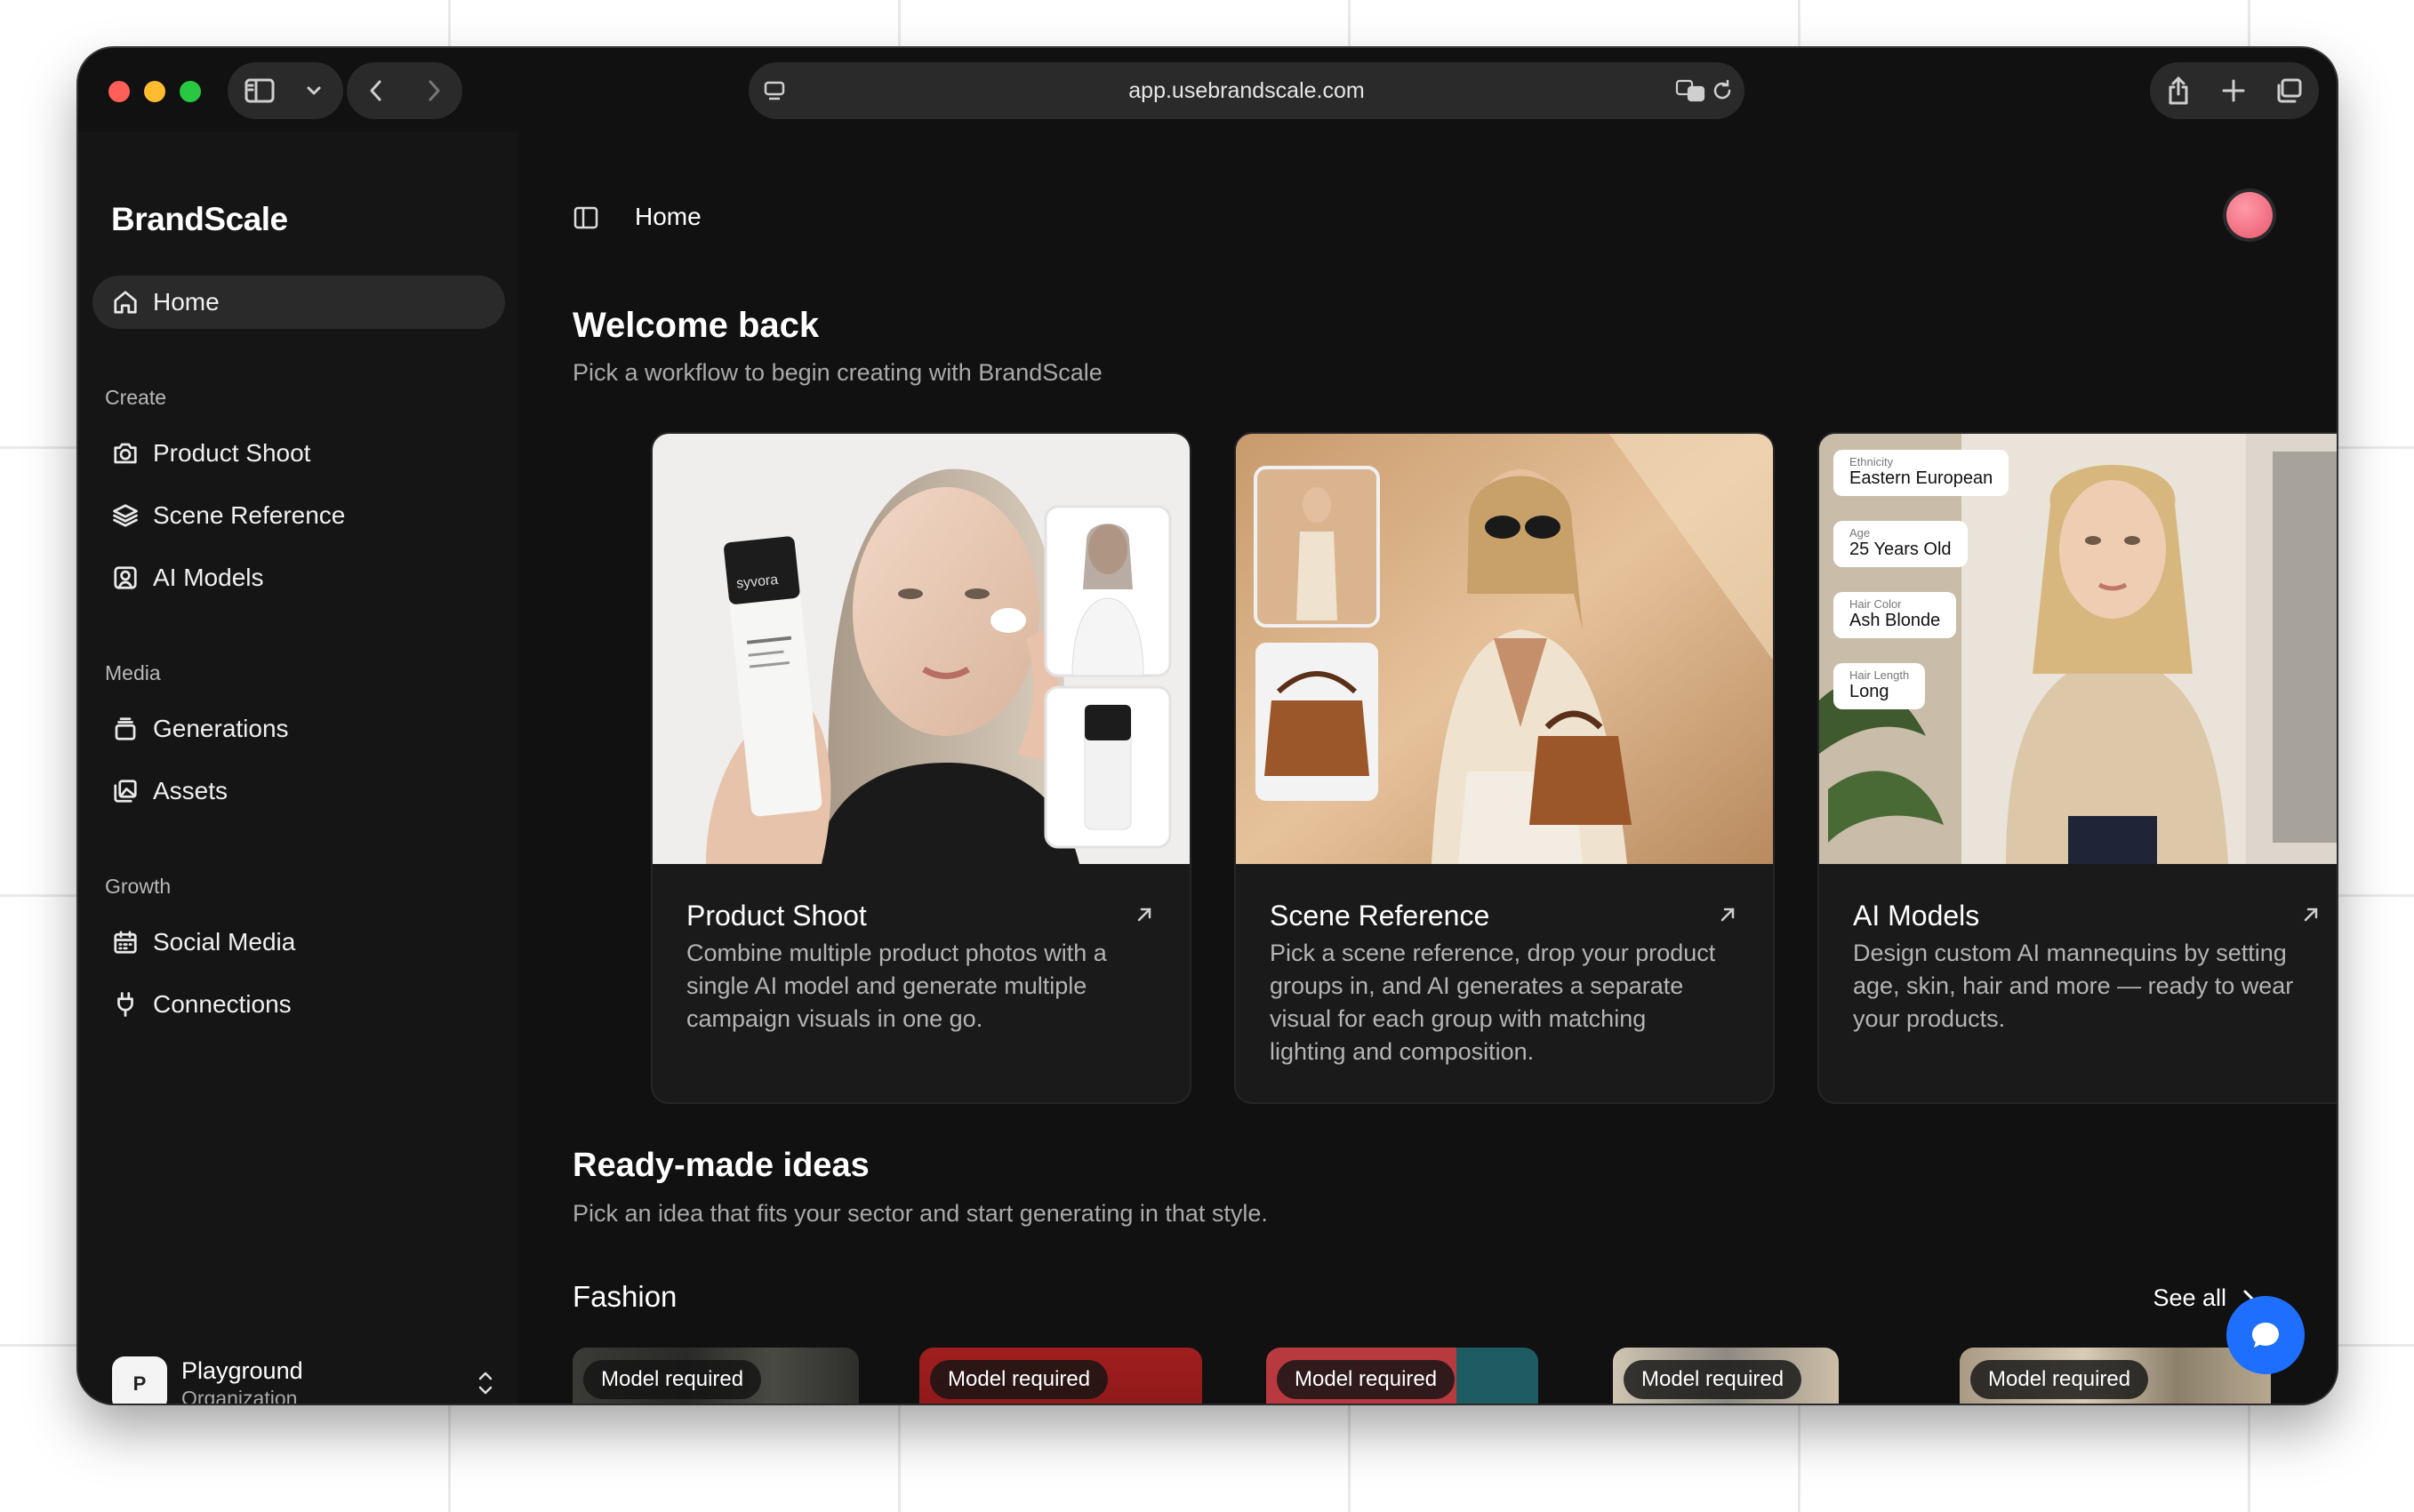 The image size is (2414, 1512). I want to click on share-button, so click(2179, 90).